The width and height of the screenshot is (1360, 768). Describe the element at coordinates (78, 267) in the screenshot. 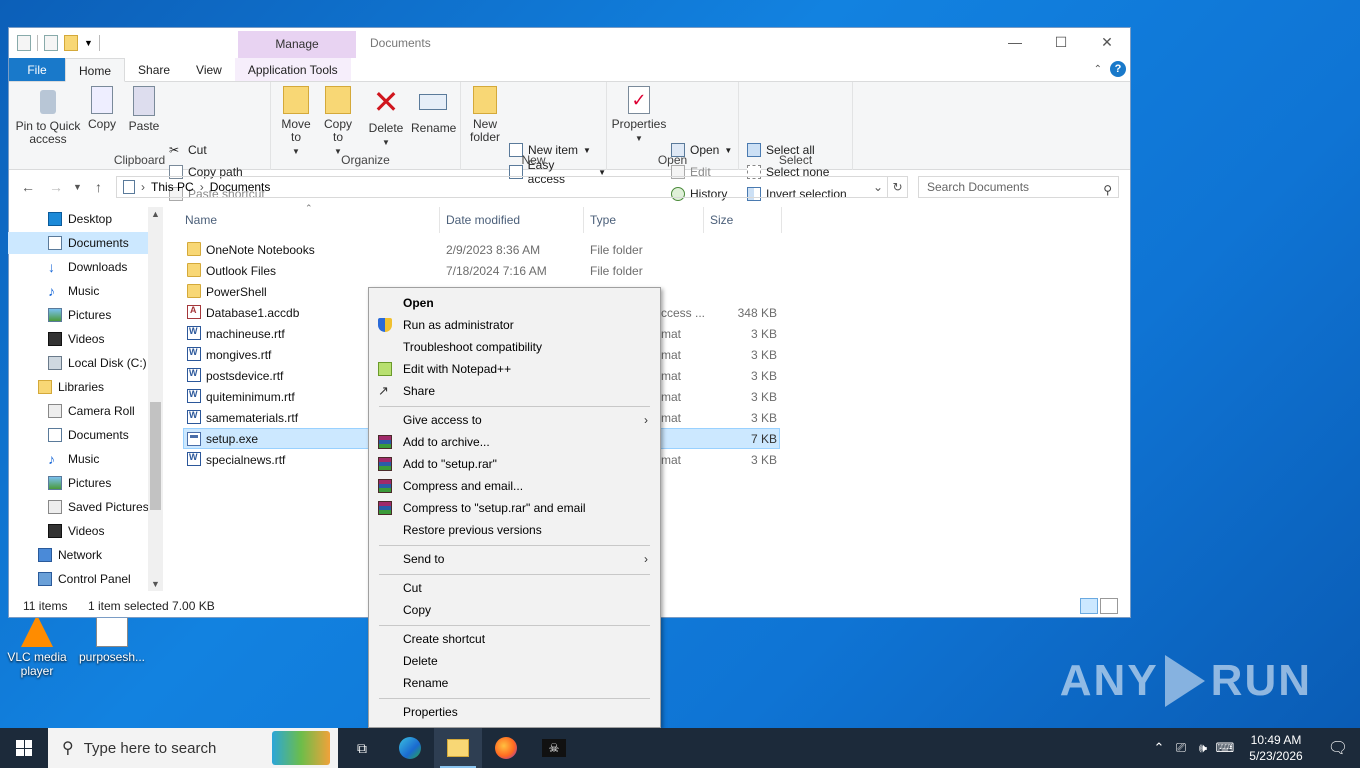

I see `nav-item-downloads: ↓ Downloads` at that location.